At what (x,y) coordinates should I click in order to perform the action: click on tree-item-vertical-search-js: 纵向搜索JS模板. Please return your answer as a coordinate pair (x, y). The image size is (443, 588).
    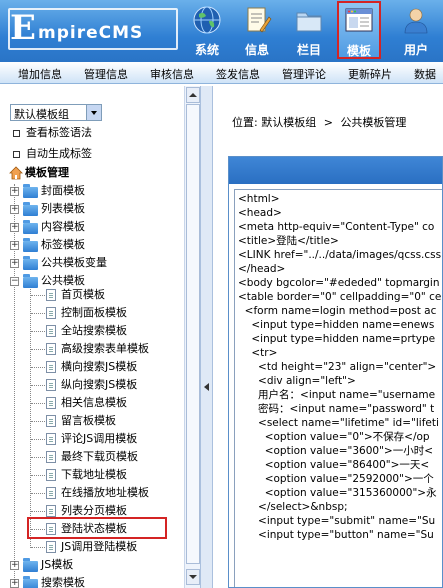
    Looking at the image, I should click on (99, 384).